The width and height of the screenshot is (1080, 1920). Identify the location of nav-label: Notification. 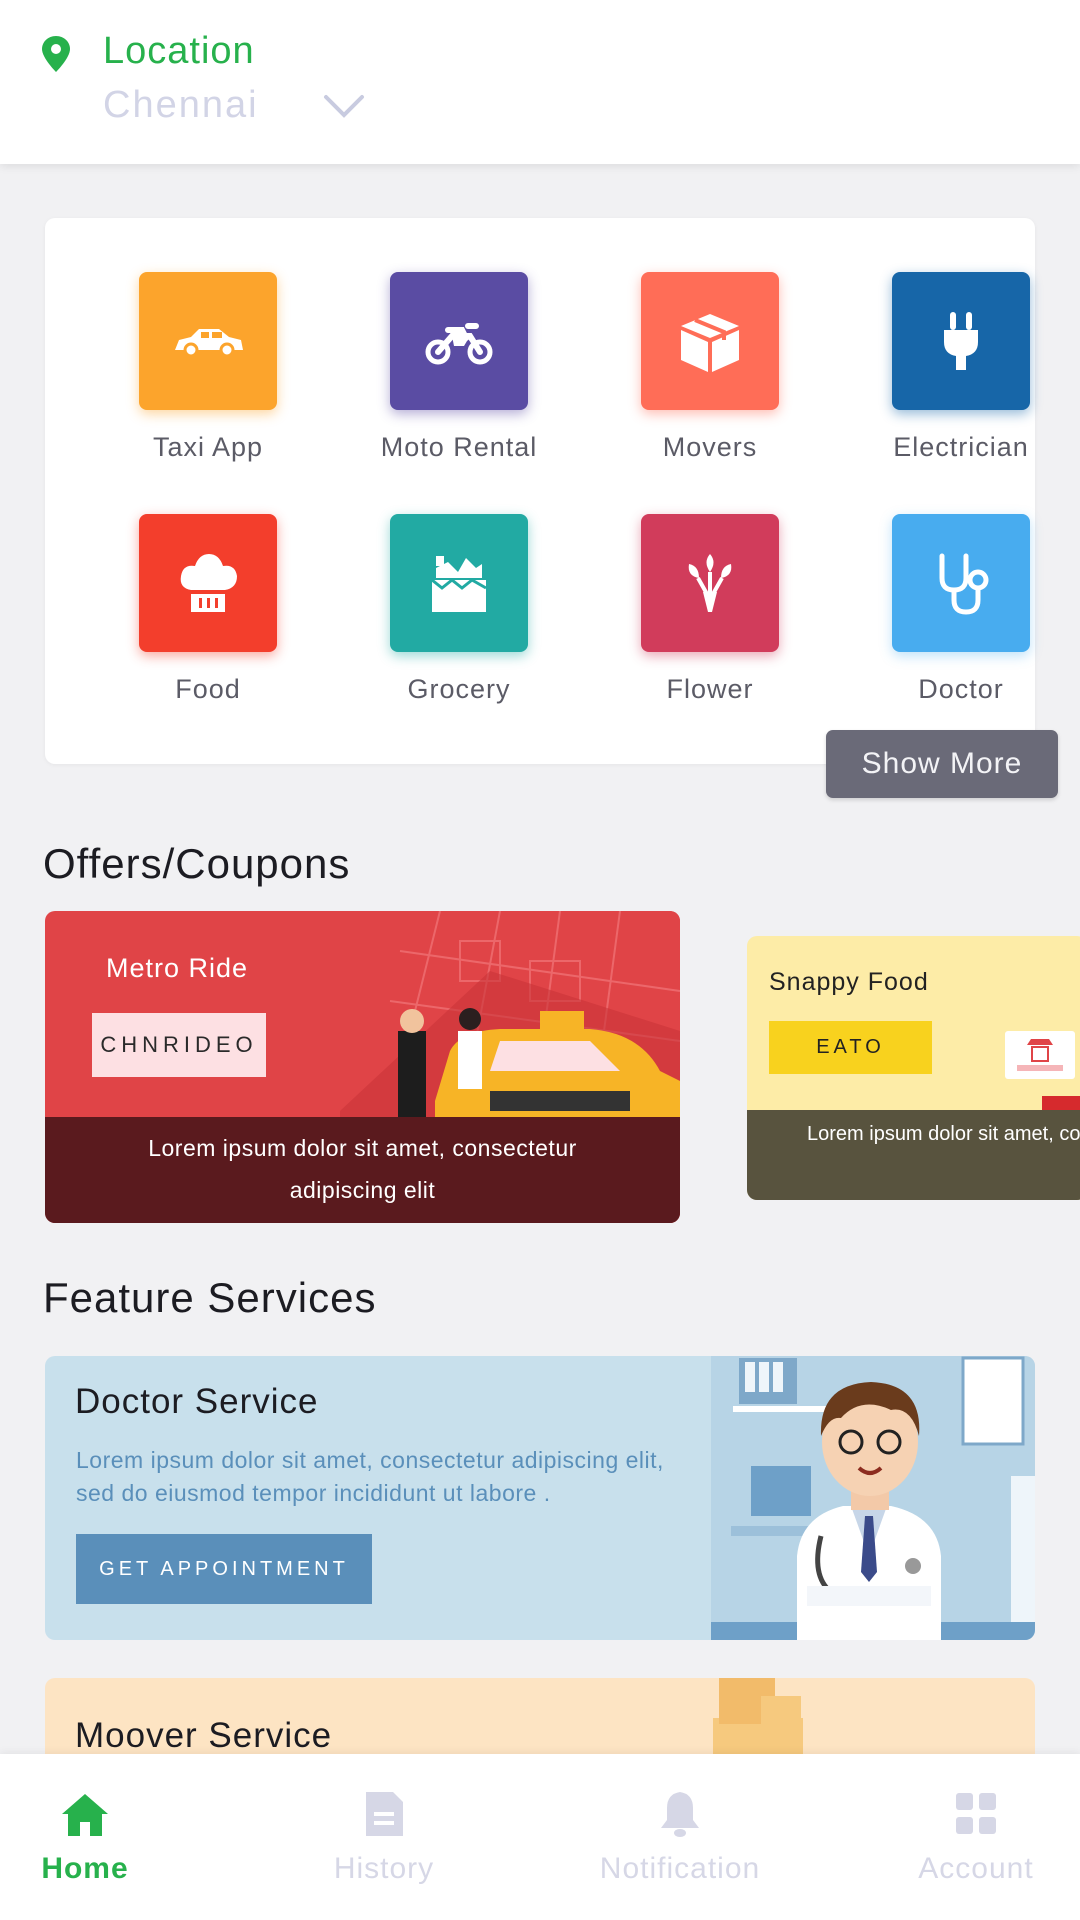
(680, 1868).